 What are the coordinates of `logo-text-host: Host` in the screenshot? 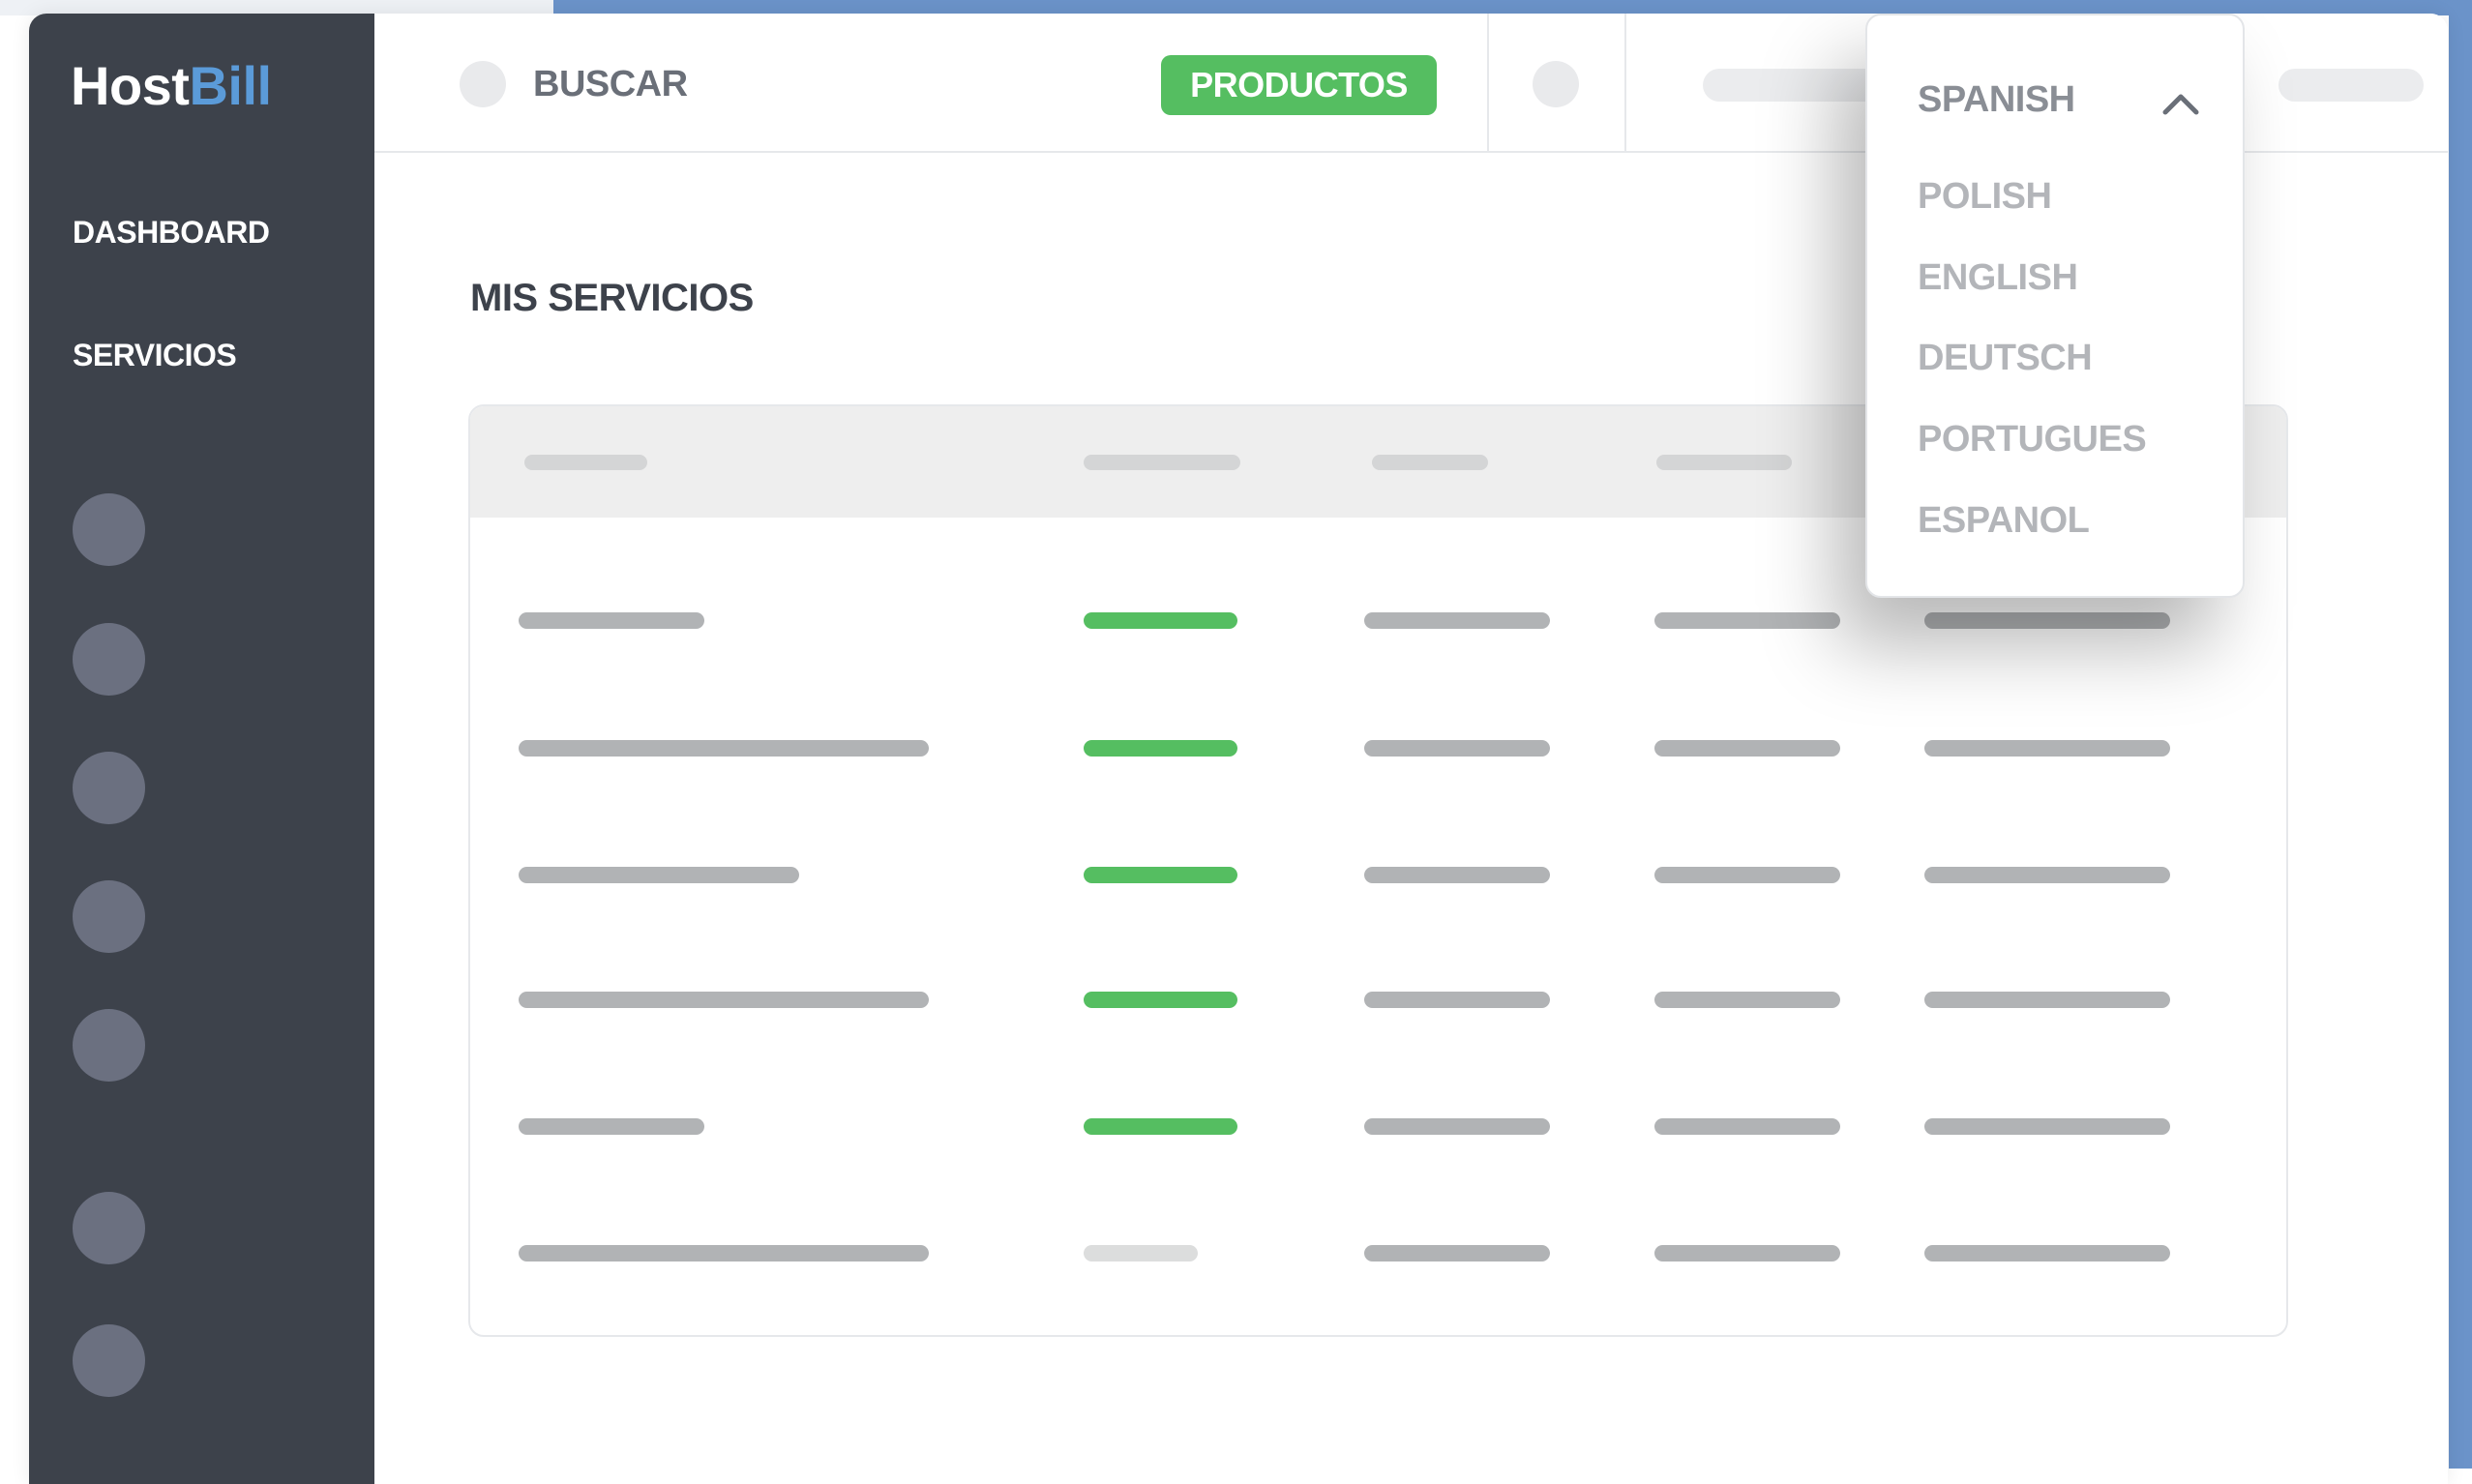 It's located at (130, 85).